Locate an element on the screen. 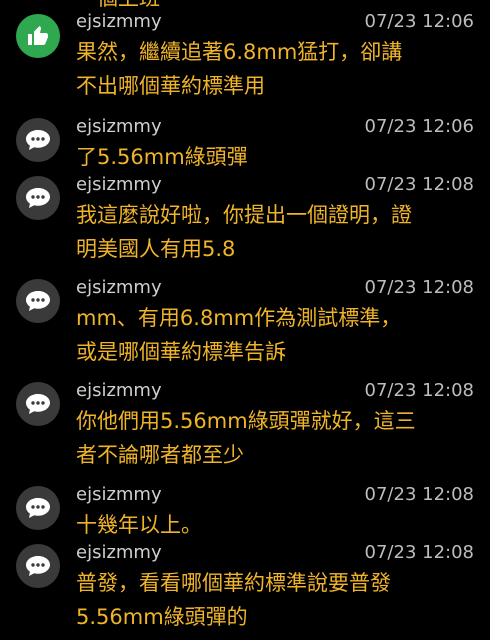  comment-line: 明美國人有用5.8 is located at coordinates (156, 249).